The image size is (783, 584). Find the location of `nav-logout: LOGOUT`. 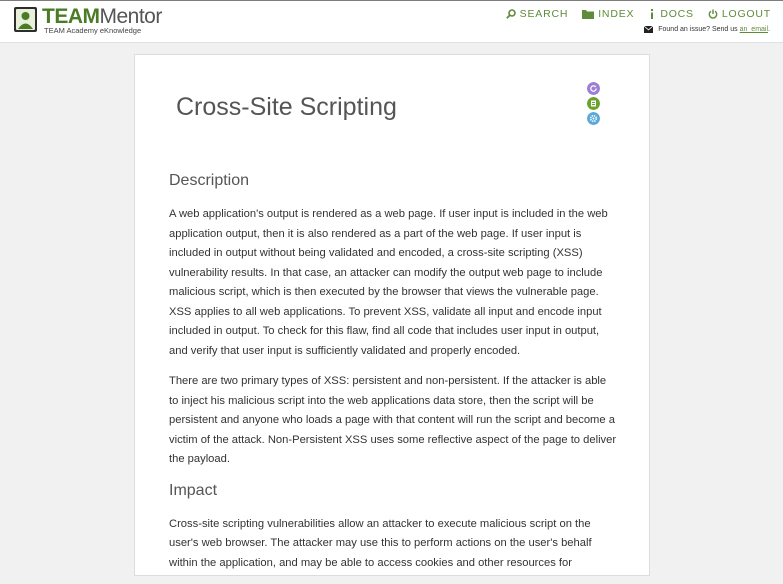

nav-logout: LOGOUT is located at coordinates (739, 14).